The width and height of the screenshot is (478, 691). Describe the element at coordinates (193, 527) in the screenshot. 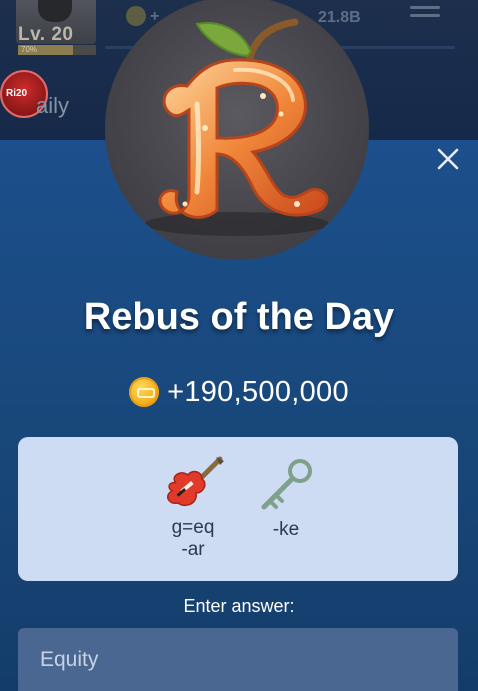

I see `clue-guitar-line1: g=eq` at that location.